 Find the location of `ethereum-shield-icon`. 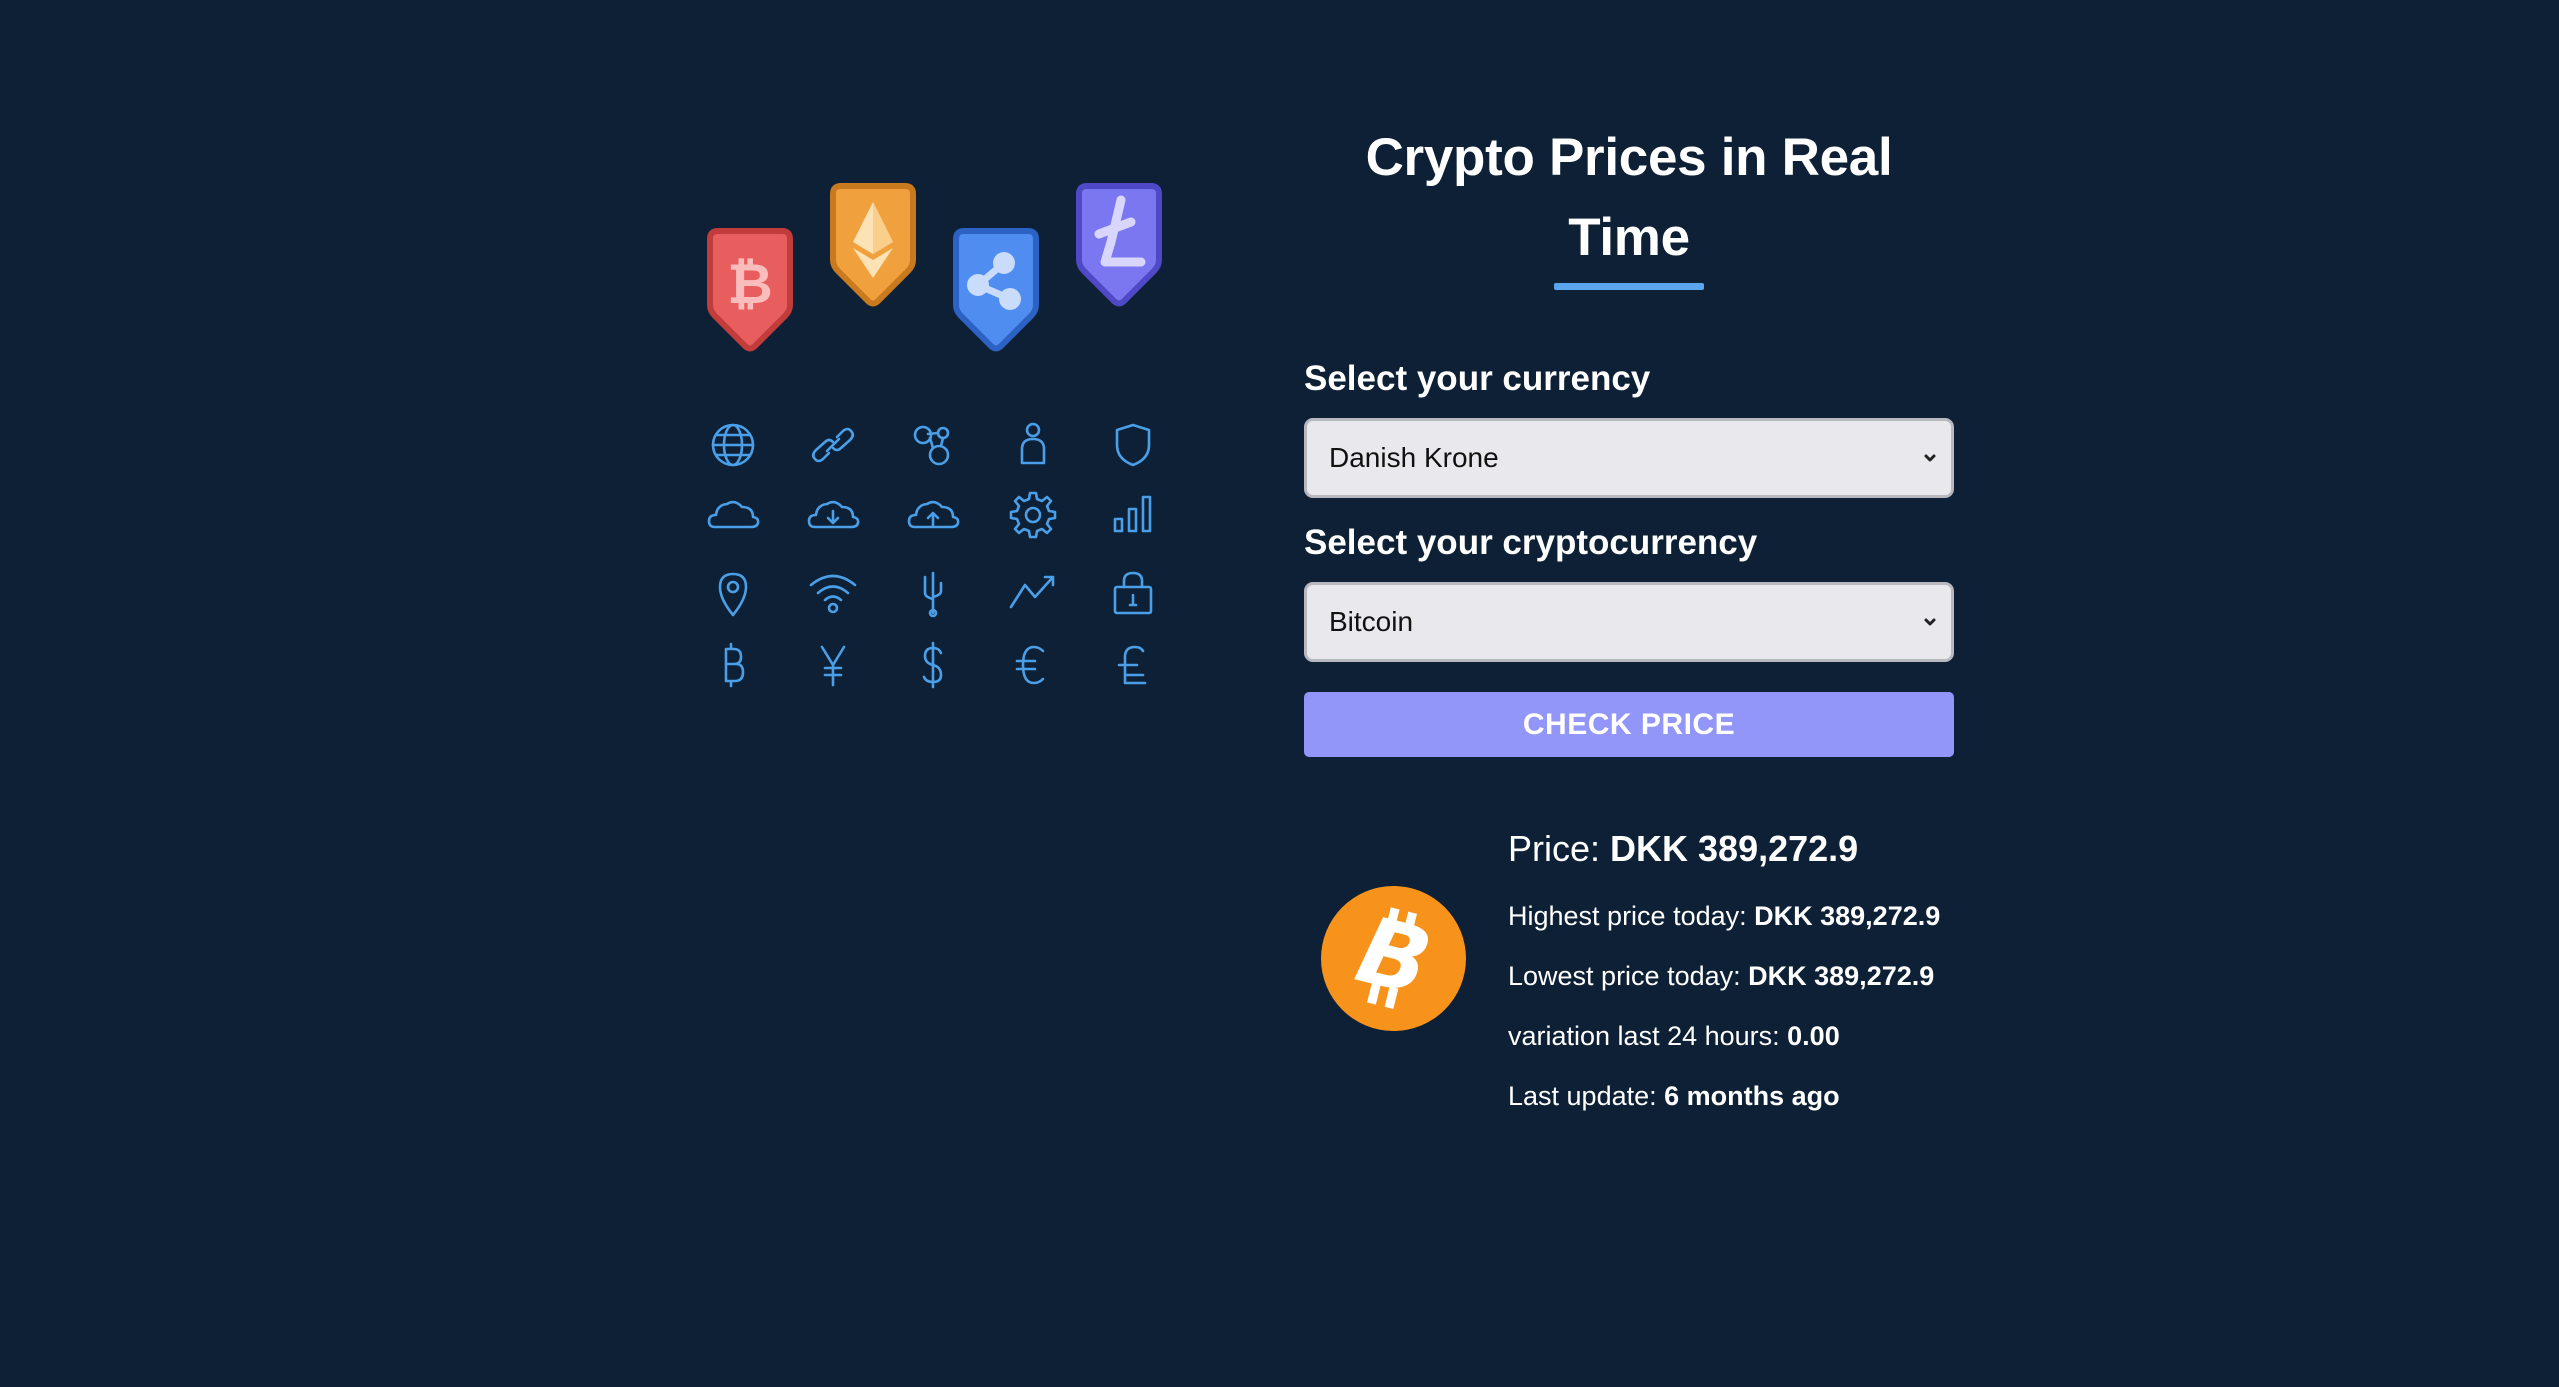

ethereum-shield-icon is located at coordinates (873, 245).